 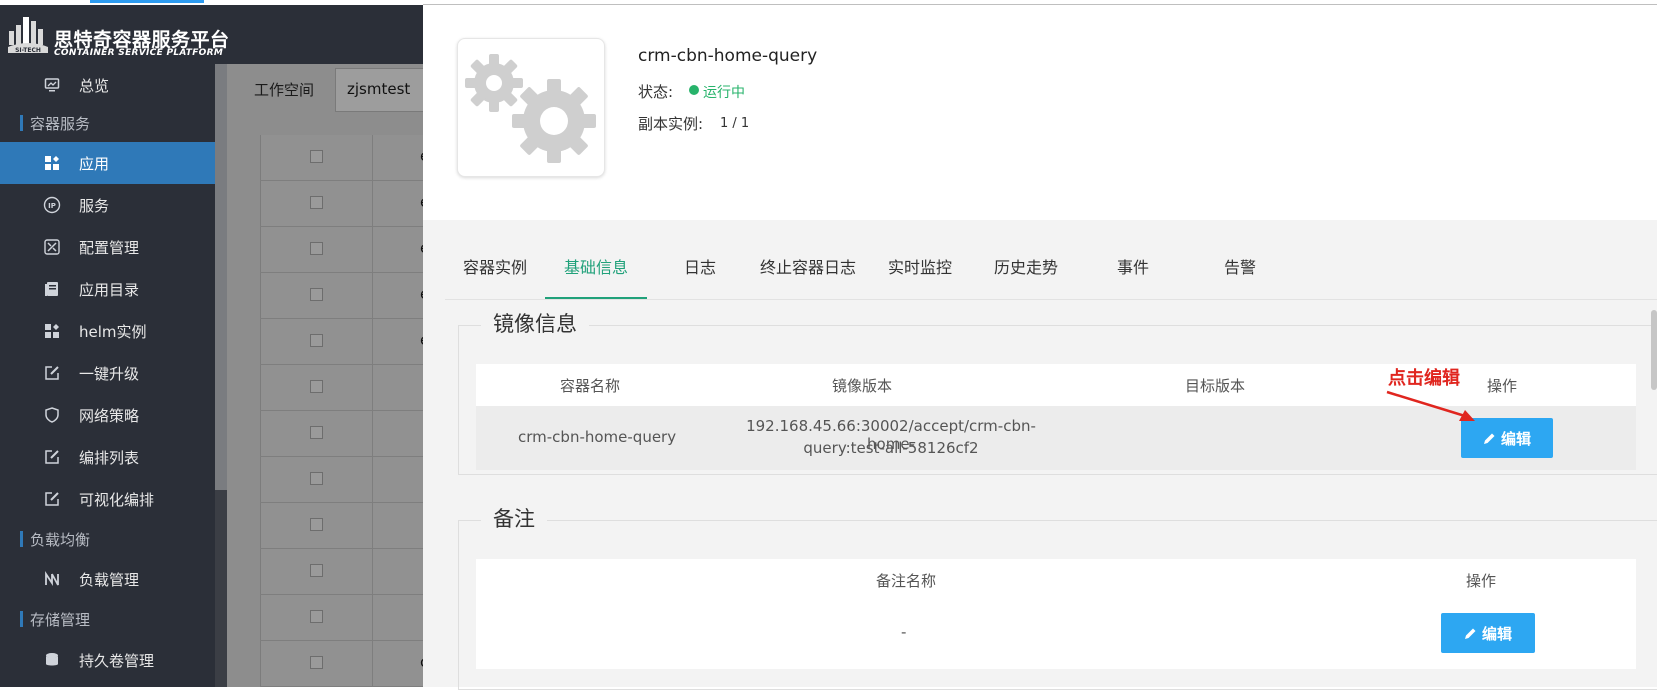 What do you see at coordinates (52, 415) in the screenshot?
I see `shield-icon` at bounding box center [52, 415].